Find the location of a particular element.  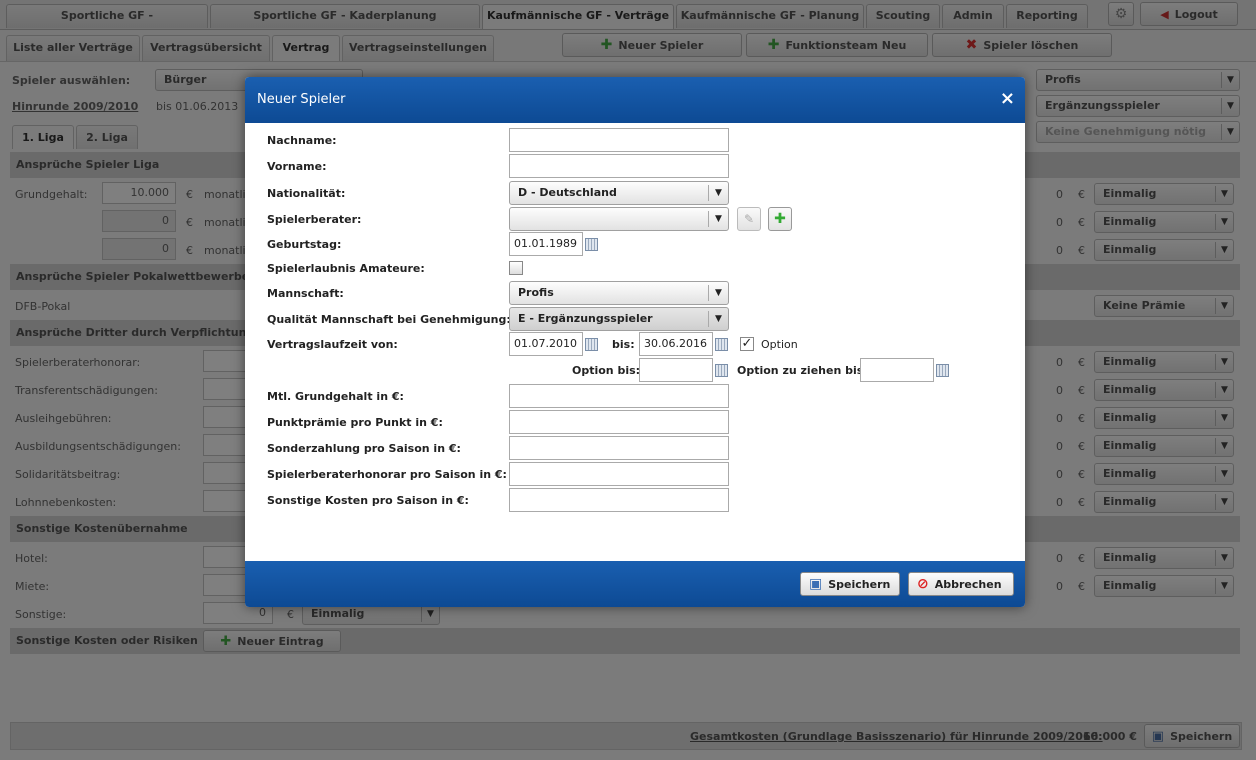

close-icon: × is located at coordinates (1007, 99).